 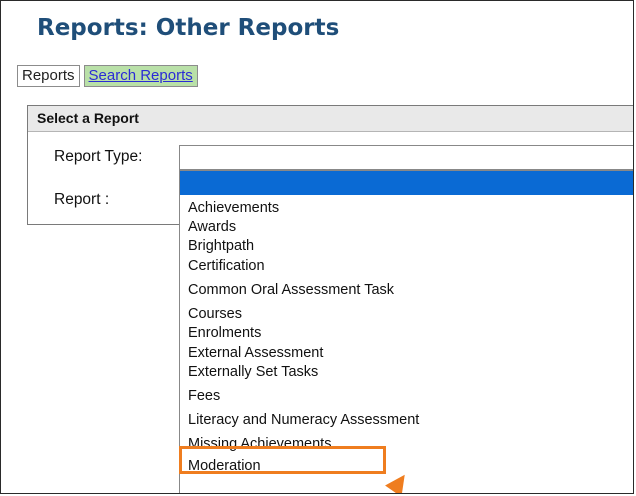 I want to click on panel-header: Select a Report, so click(x=330, y=119).